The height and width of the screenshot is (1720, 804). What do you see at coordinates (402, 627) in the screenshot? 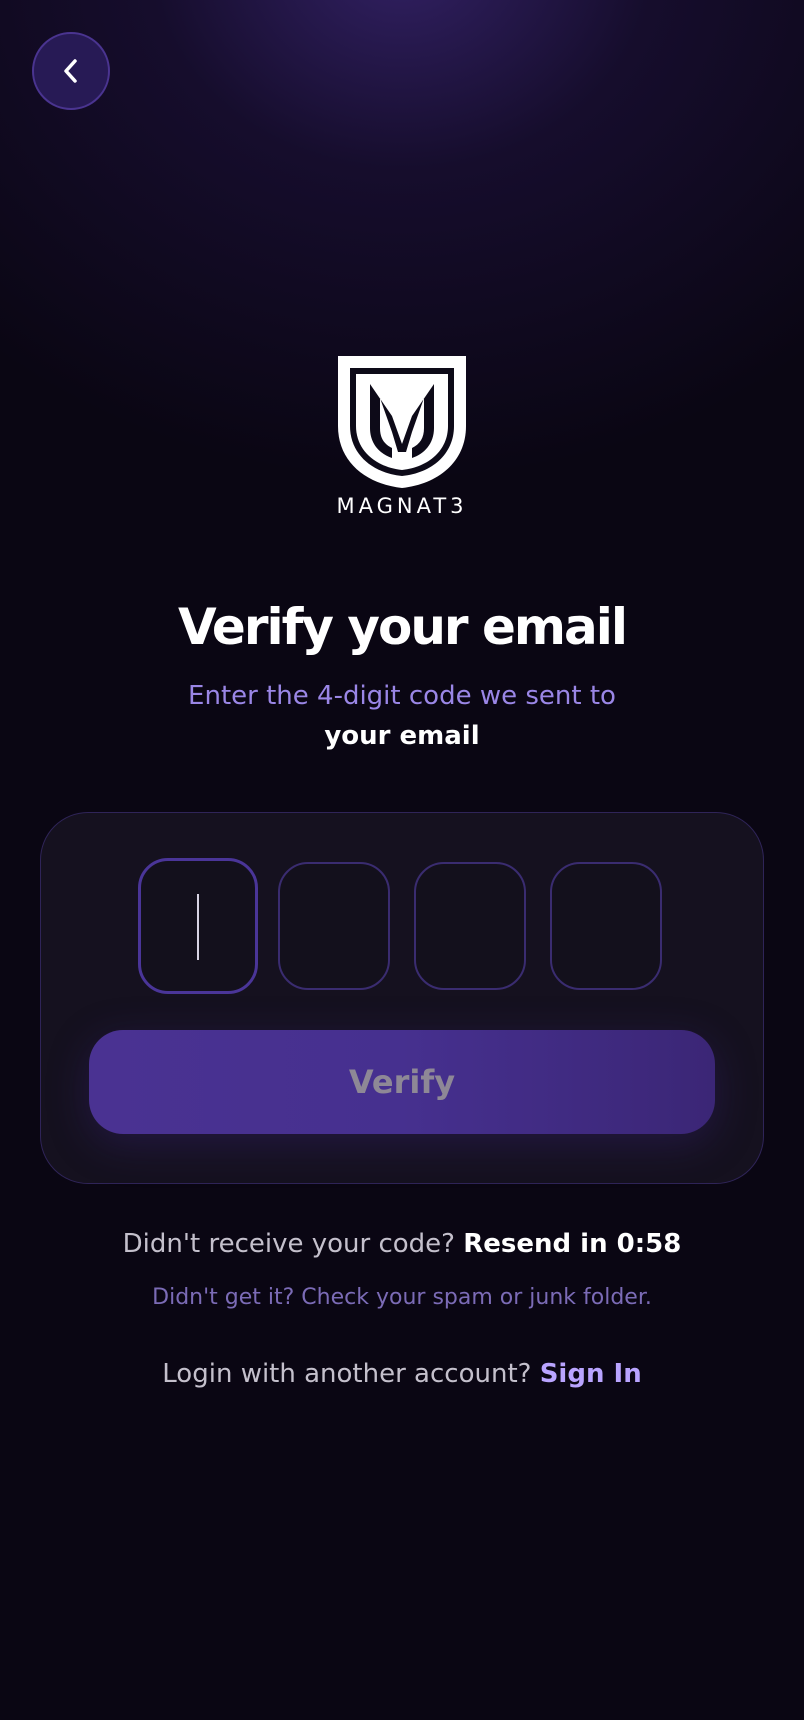
I see `page-title: Verify your email` at bounding box center [402, 627].